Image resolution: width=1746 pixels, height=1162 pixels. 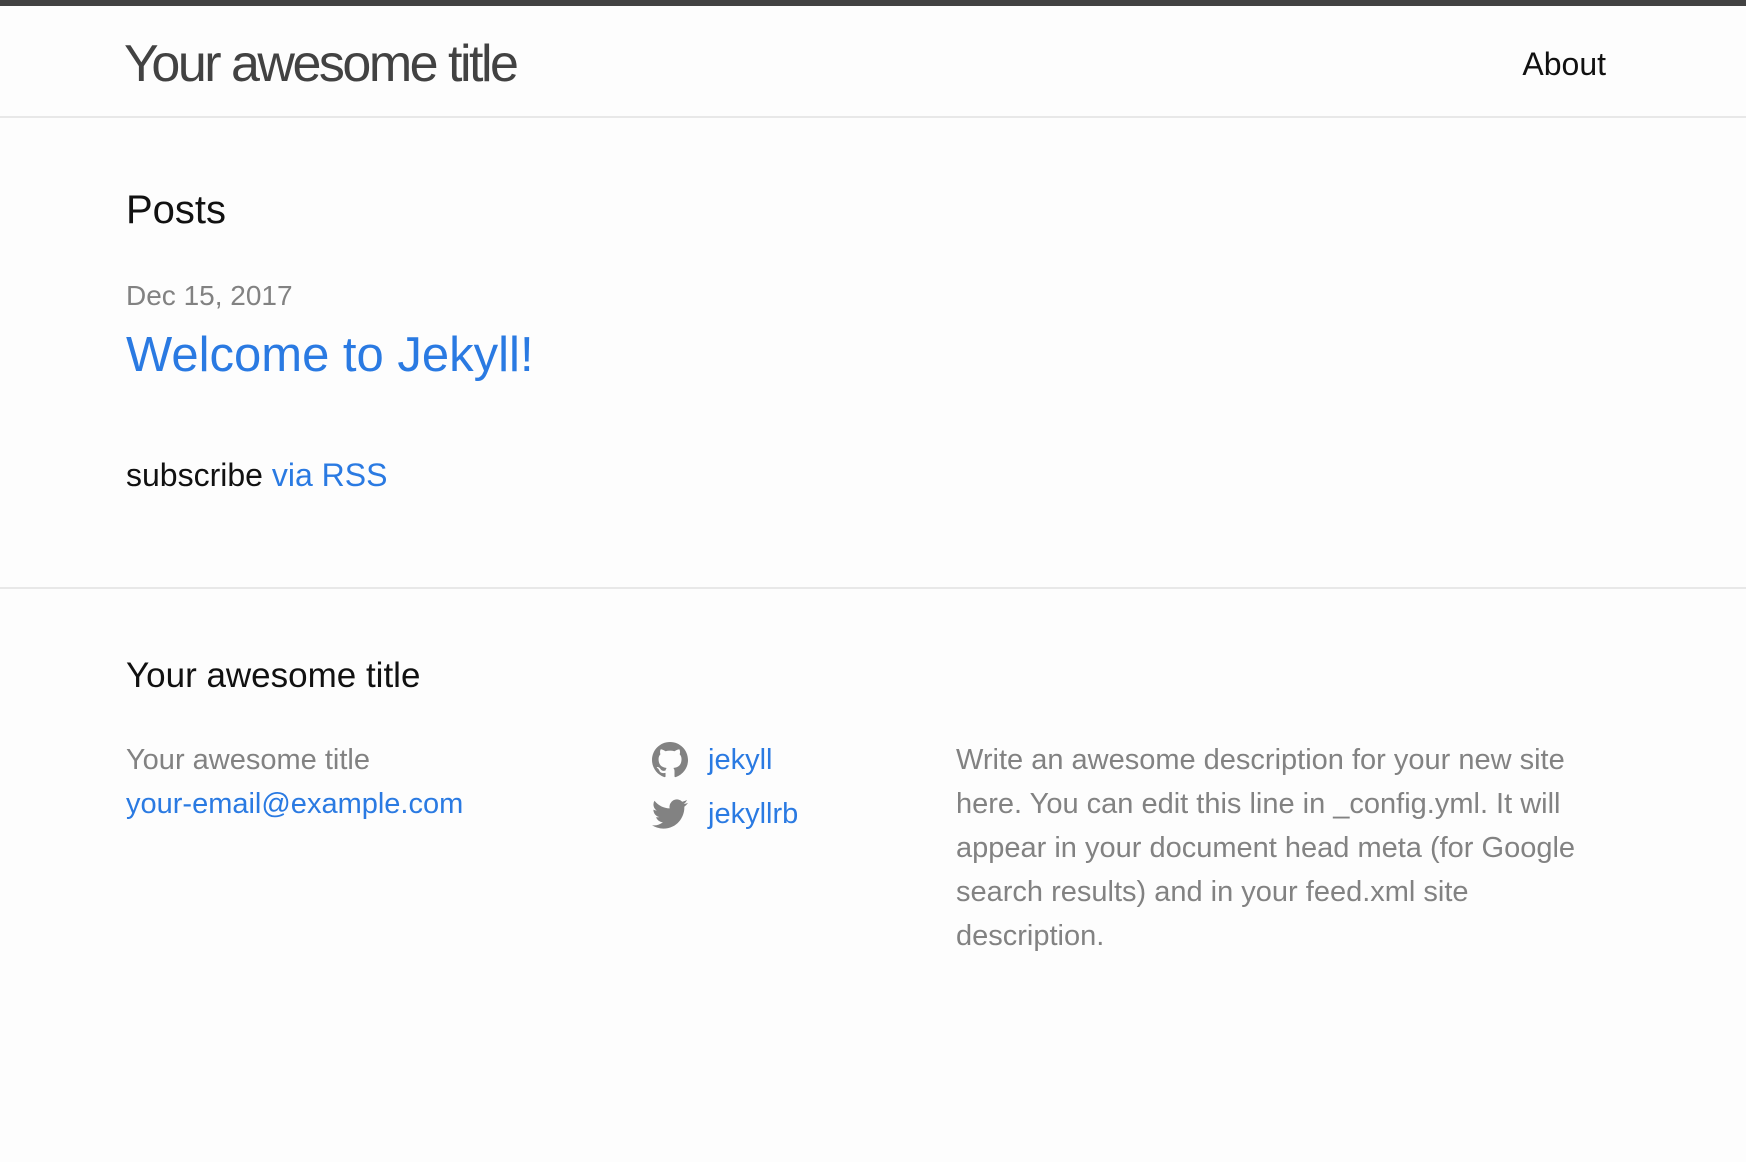 I want to click on footer-site-name: Your awesome title, so click(x=248, y=760).